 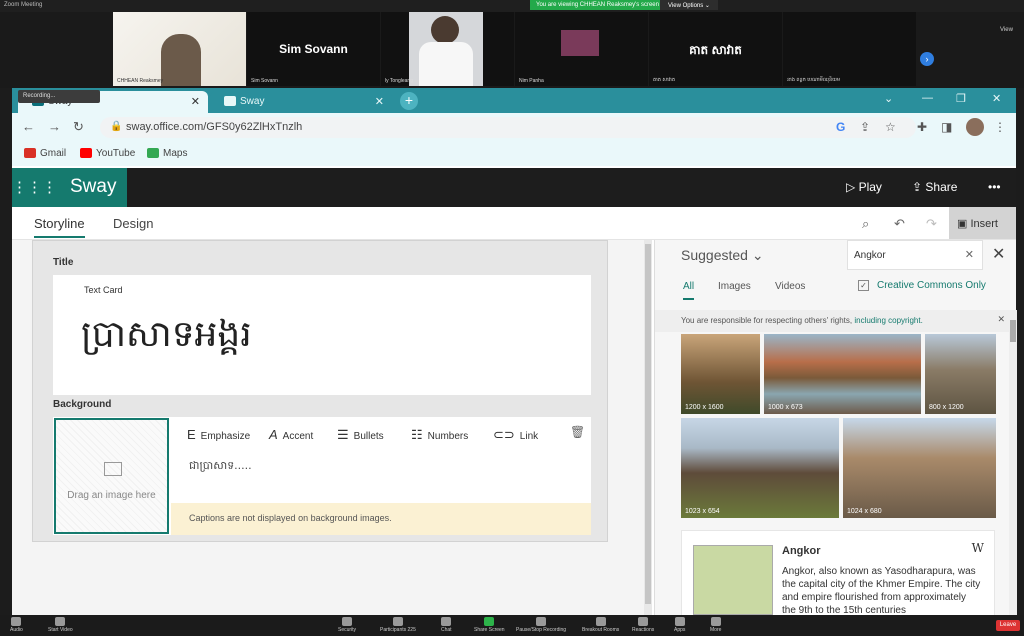 What do you see at coordinates (489, 625) in the screenshot?
I see `share-screen-button: Share Screen` at bounding box center [489, 625].